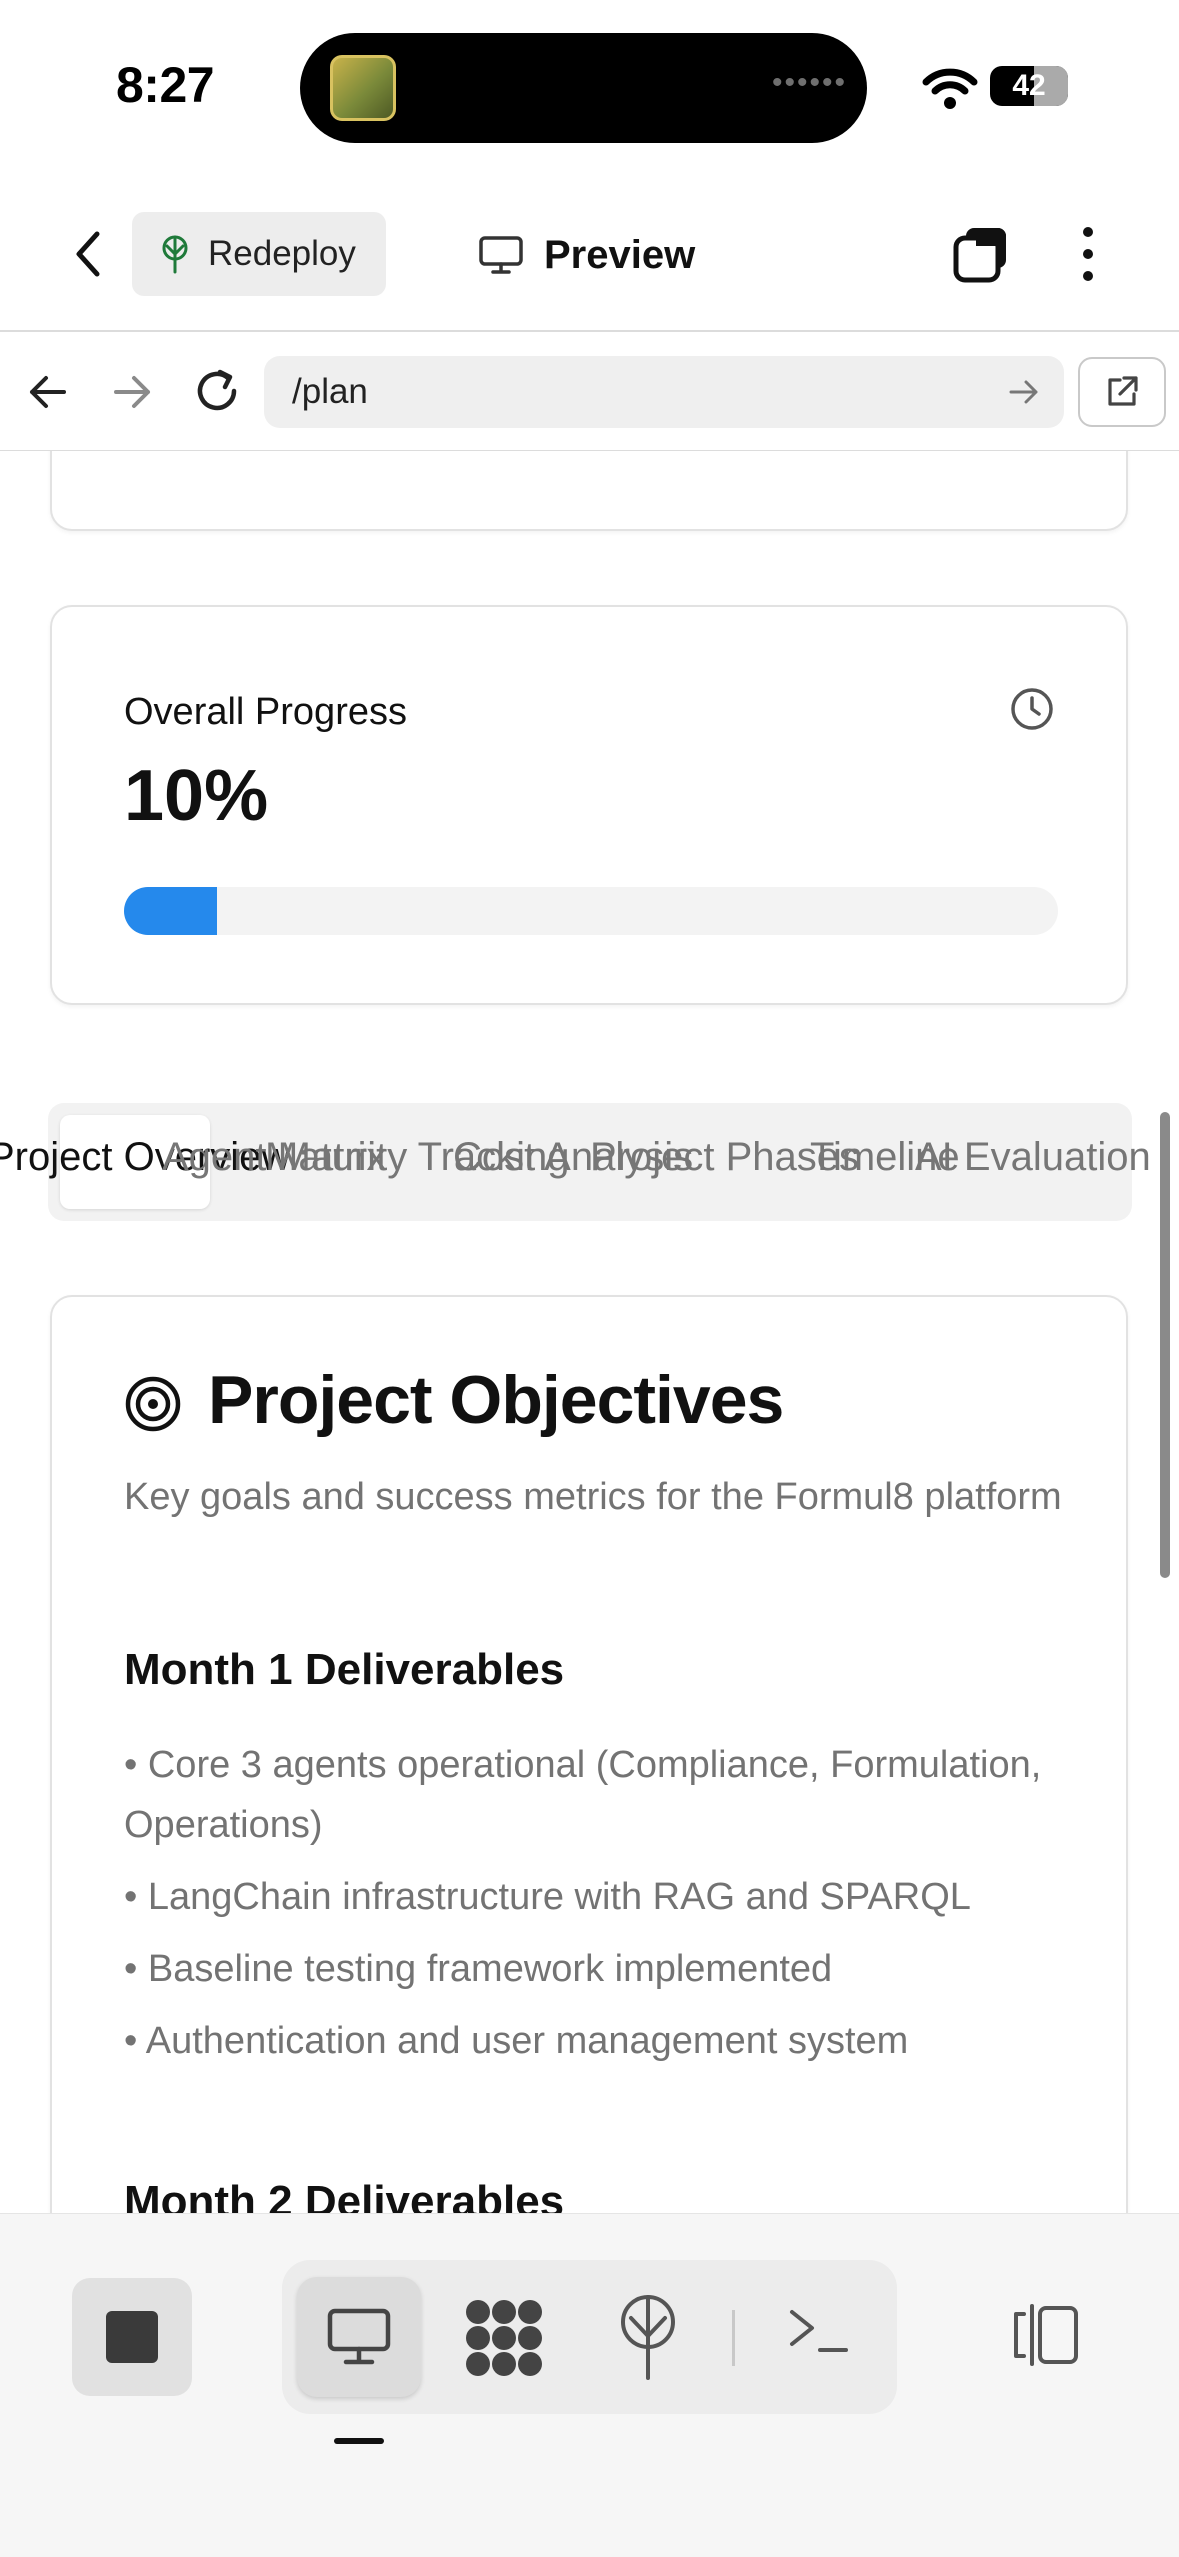 Image resolution: width=1179 pixels, height=2557 pixels. What do you see at coordinates (48, 392) in the screenshot?
I see `arrow-left-icon` at bounding box center [48, 392].